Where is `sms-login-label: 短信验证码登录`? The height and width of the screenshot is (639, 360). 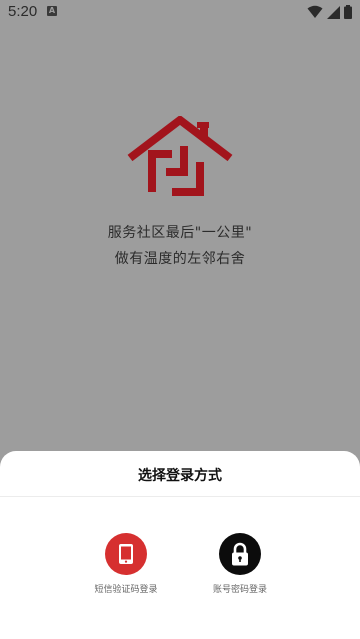
sms-login-label: 短信验证码登录 is located at coordinates (126, 590).